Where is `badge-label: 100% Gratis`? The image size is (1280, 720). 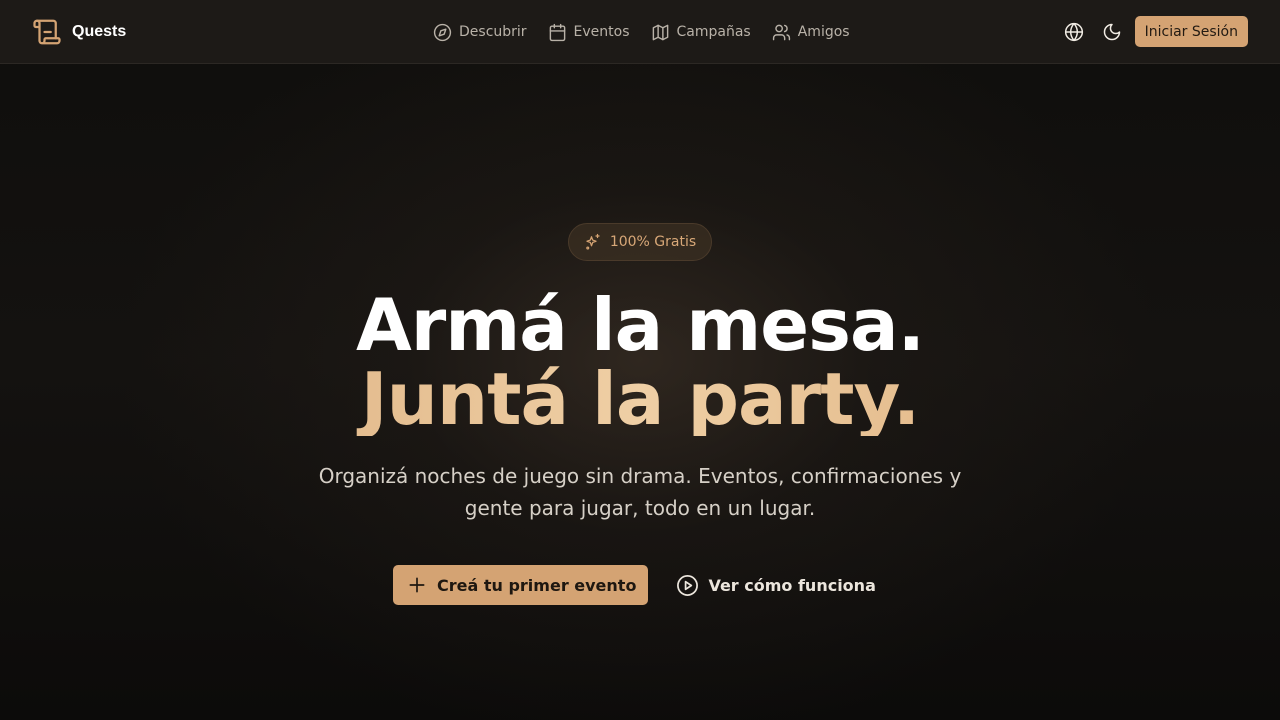
badge-label: 100% Gratis is located at coordinates (653, 242).